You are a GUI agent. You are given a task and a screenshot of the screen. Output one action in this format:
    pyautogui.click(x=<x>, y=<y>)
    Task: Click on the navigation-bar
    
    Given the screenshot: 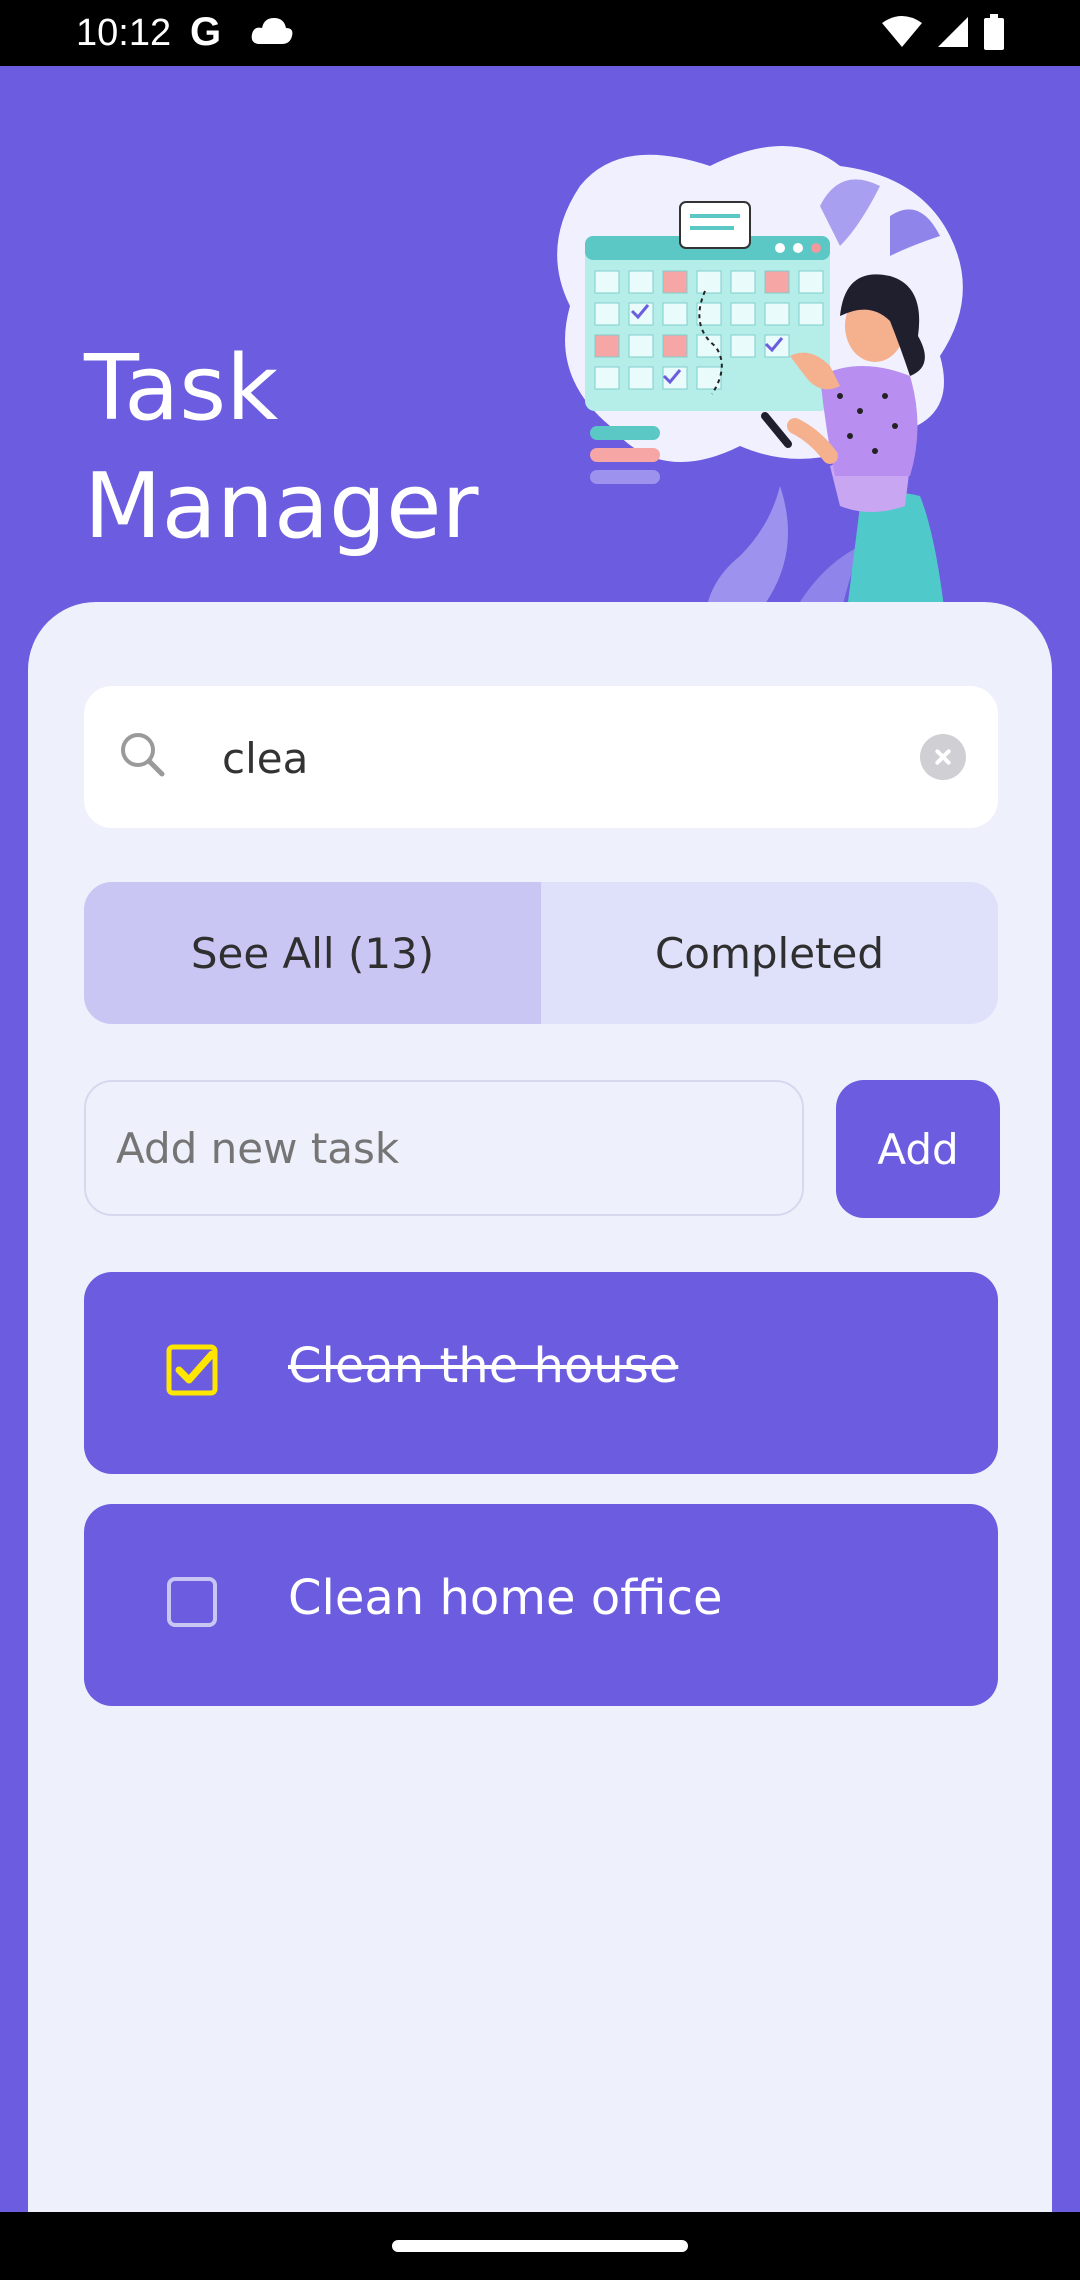 What is the action you would take?
    pyautogui.click(x=540, y=2246)
    